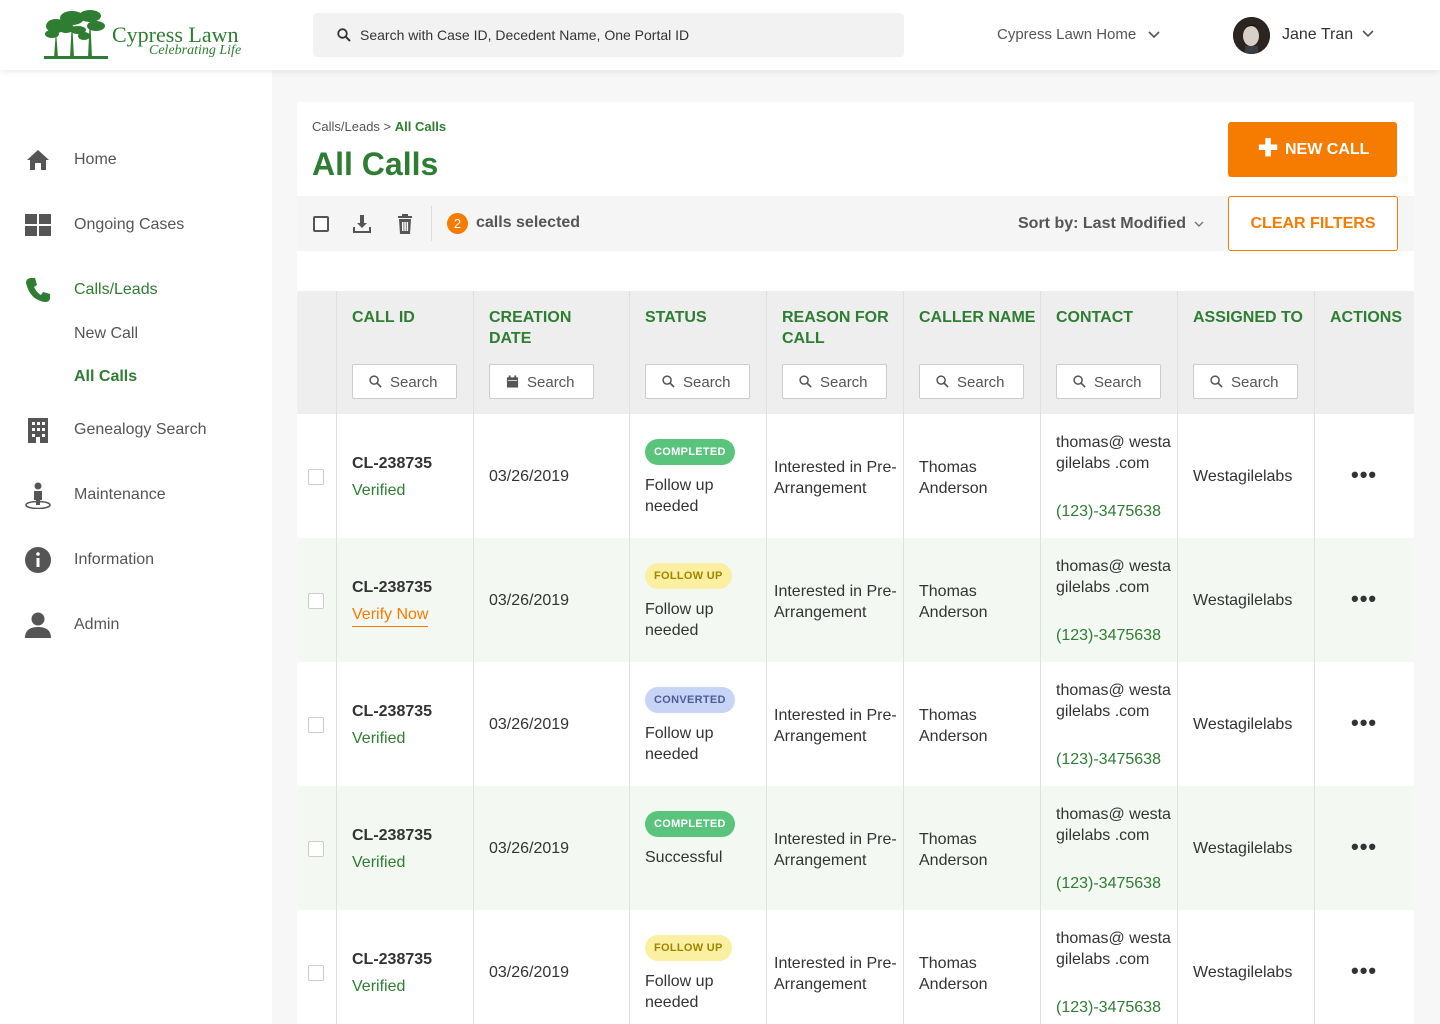 The width and height of the screenshot is (1440, 1024). Describe the element at coordinates (457, 223) in the screenshot. I see `selected-count-badge: 2` at that location.